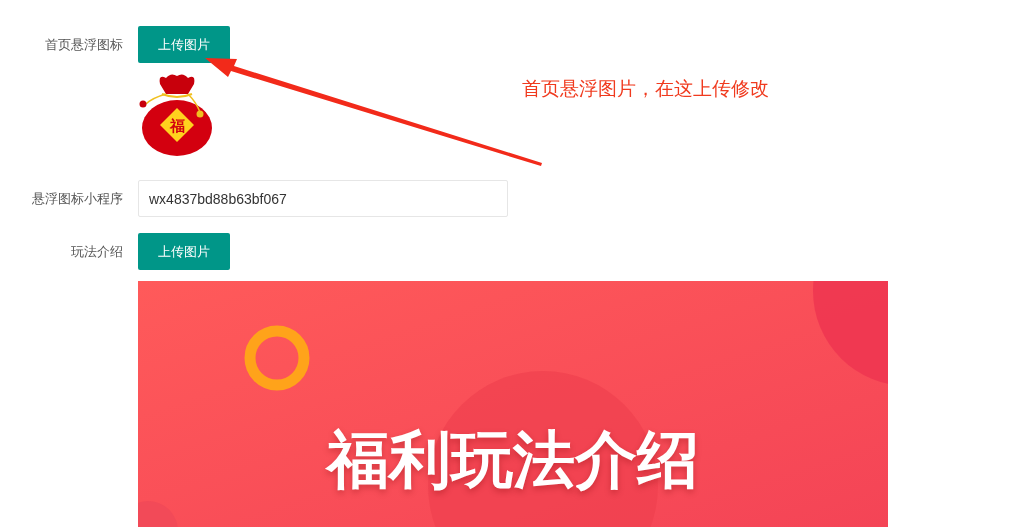 Image resolution: width=1019 pixels, height=527 pixels. Describe the element at coordinates (513, 460) in the screenshot. I see `banner-title: 福利玩法介绍` at that location.